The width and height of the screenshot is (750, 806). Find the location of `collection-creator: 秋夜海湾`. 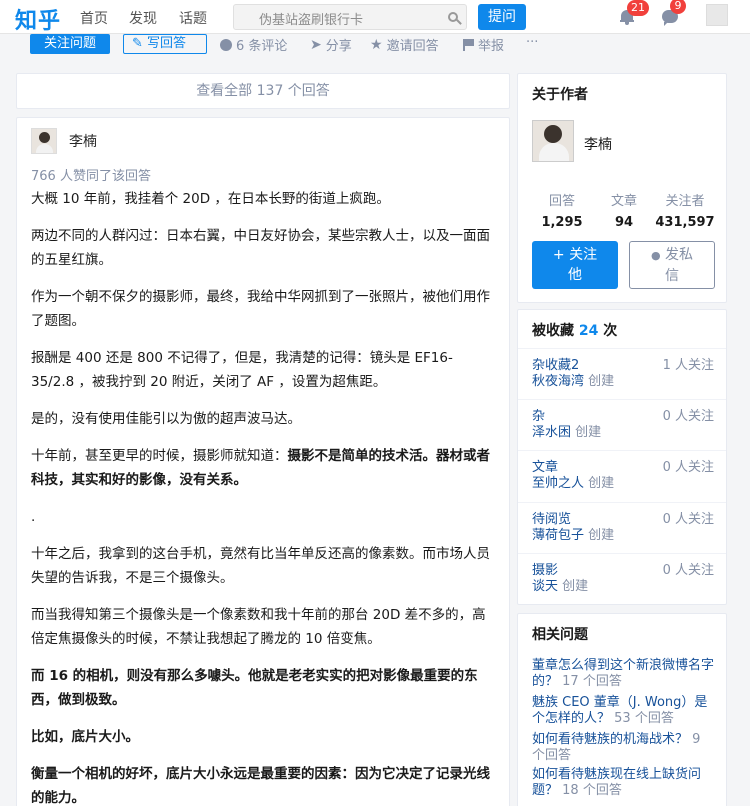

collection-creator: 秋夜海湾 is located at coordinates (558, 381).